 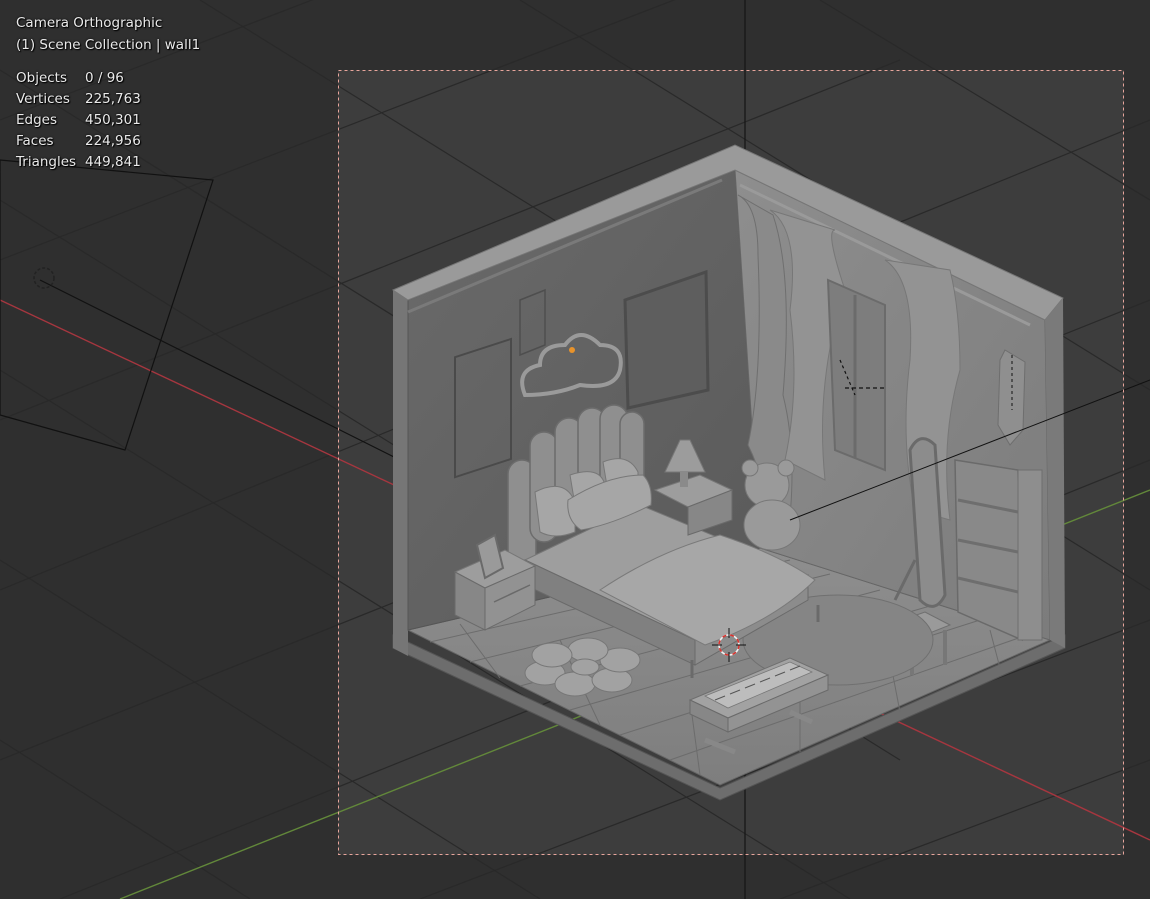 What do you see at coordinates (35, 141) in the screenshot?
I see `stat-label: Faces` at bounding box center [35, 141].